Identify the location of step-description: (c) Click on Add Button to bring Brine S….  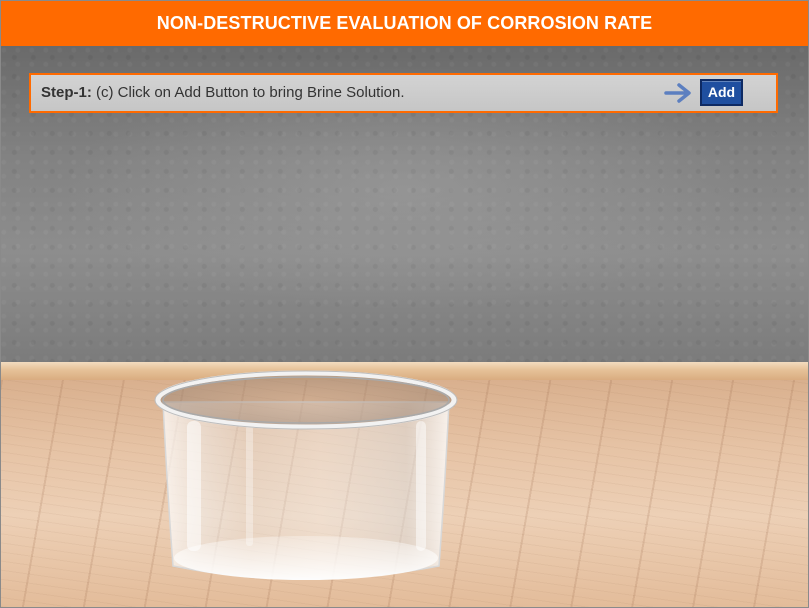
(248, 92).